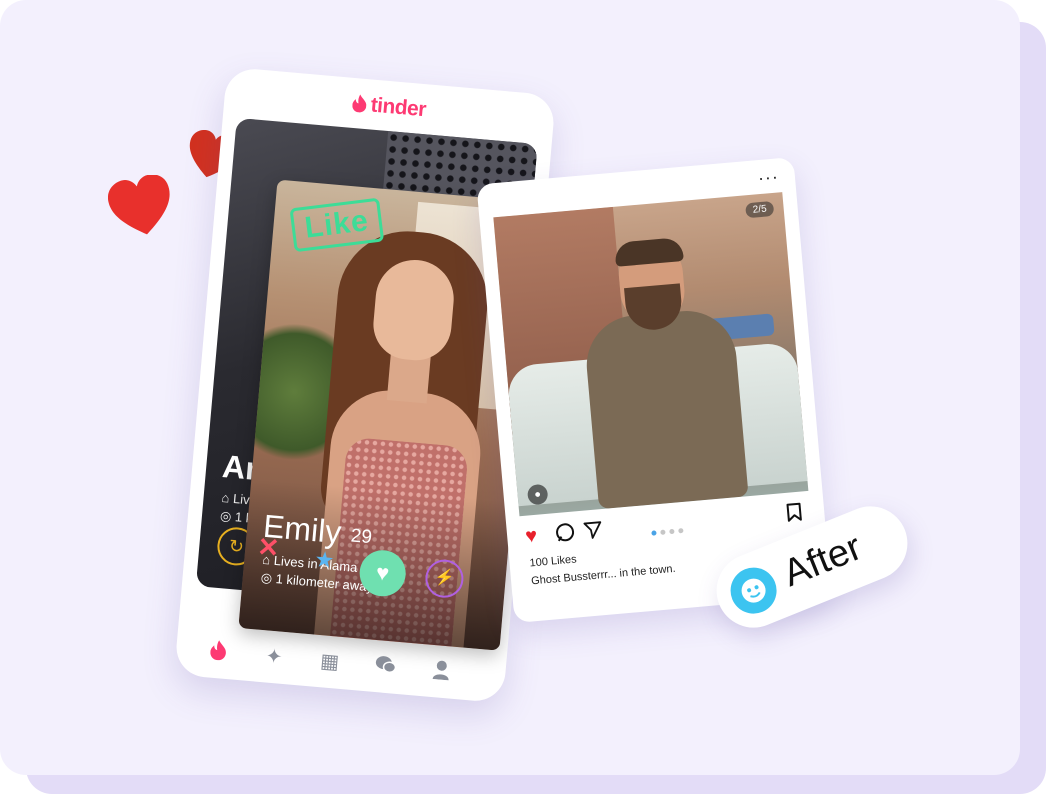 The width and height of the screenshot is (1052, 803). I want to click on nope-icon: ✕, so click(268, 547).